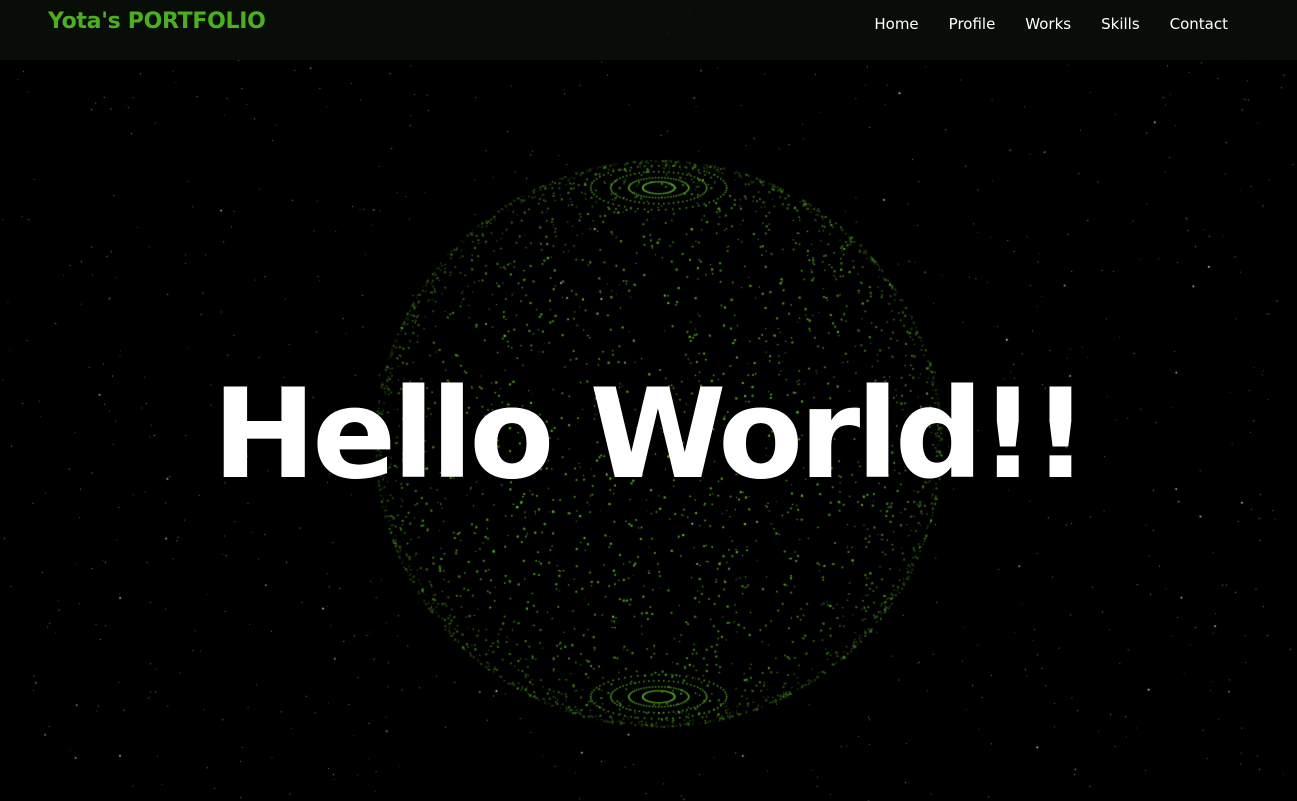 The height and width of the screenshot is (801, 1297). I want to click on nav-link-home: Home, so click(896, 24).